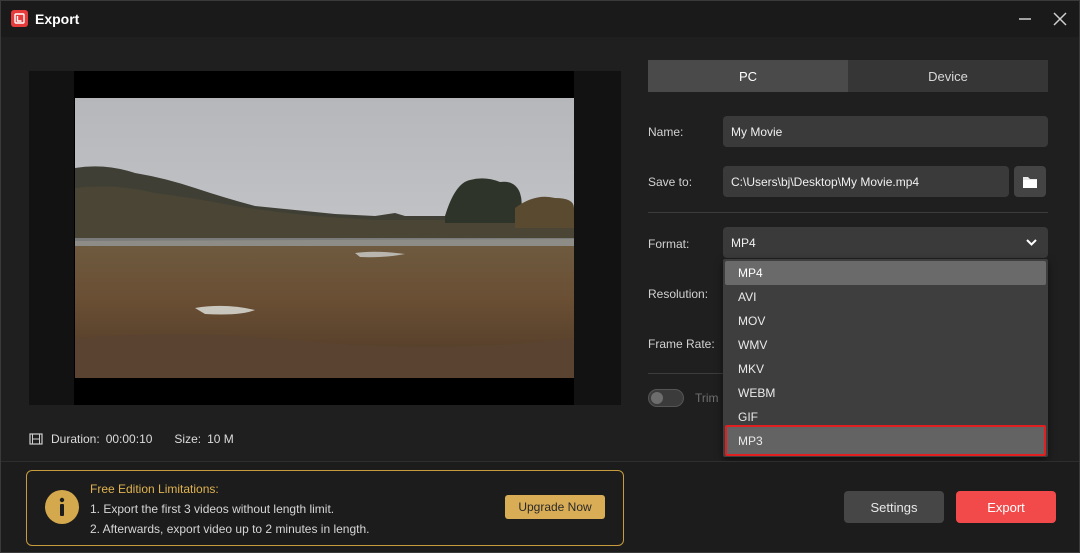 The image size is (1080, 553). What do you see at coordinates (657, 398) in the screenshot?
I see `toggle-knob` at bounding box center [657, 398].